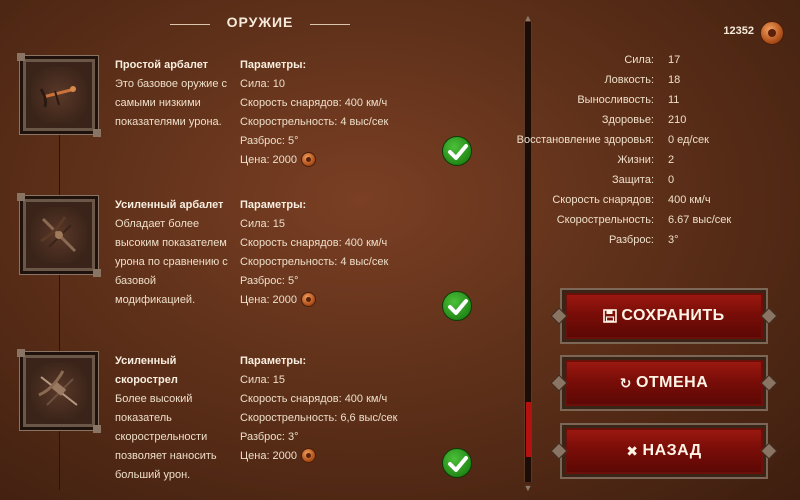 The width and height of the screenshot is (800, 500). Describe the element at coordinates (665, 240) in the screenshot. I see `stat-row: Разброс: 3°` at that location.